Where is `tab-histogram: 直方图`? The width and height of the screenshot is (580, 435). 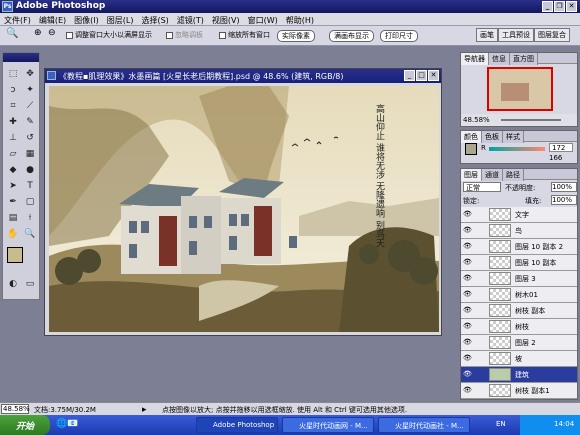
tab-histogram: 直方图 is located at coordinates (524, 59).